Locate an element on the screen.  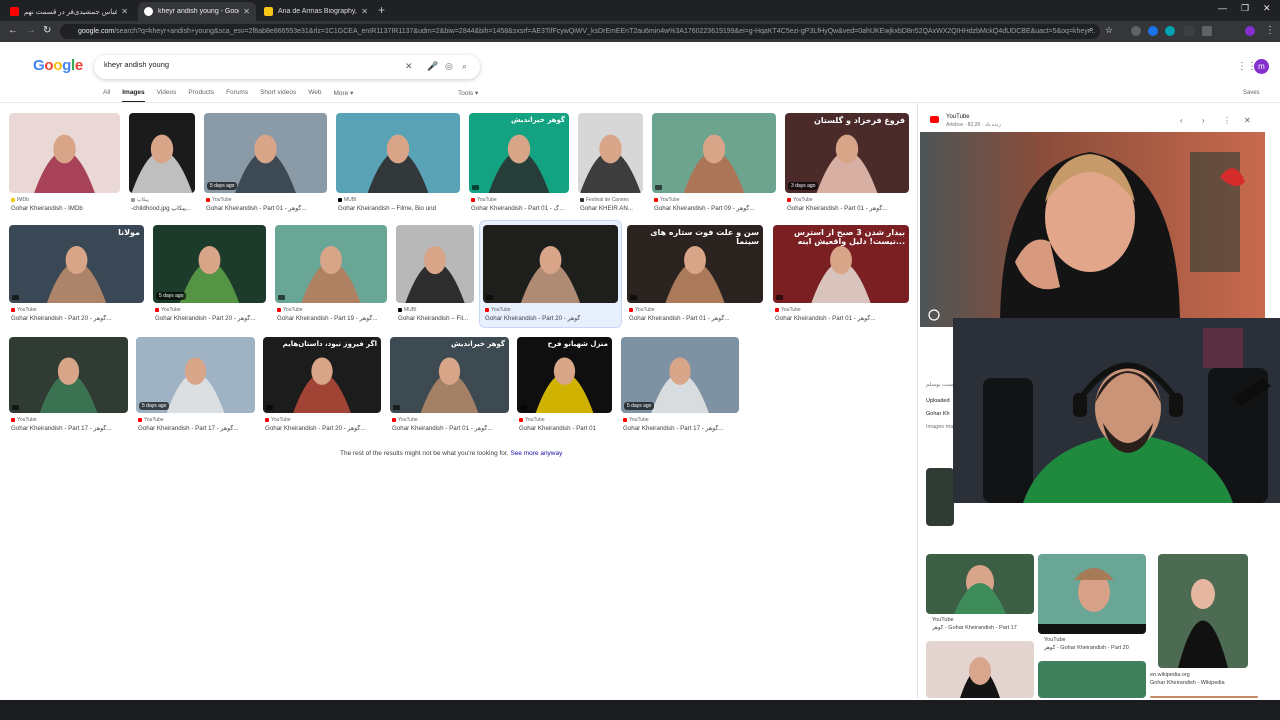
close-panel-icon: ✕ is located at coordinates (1247, 120).